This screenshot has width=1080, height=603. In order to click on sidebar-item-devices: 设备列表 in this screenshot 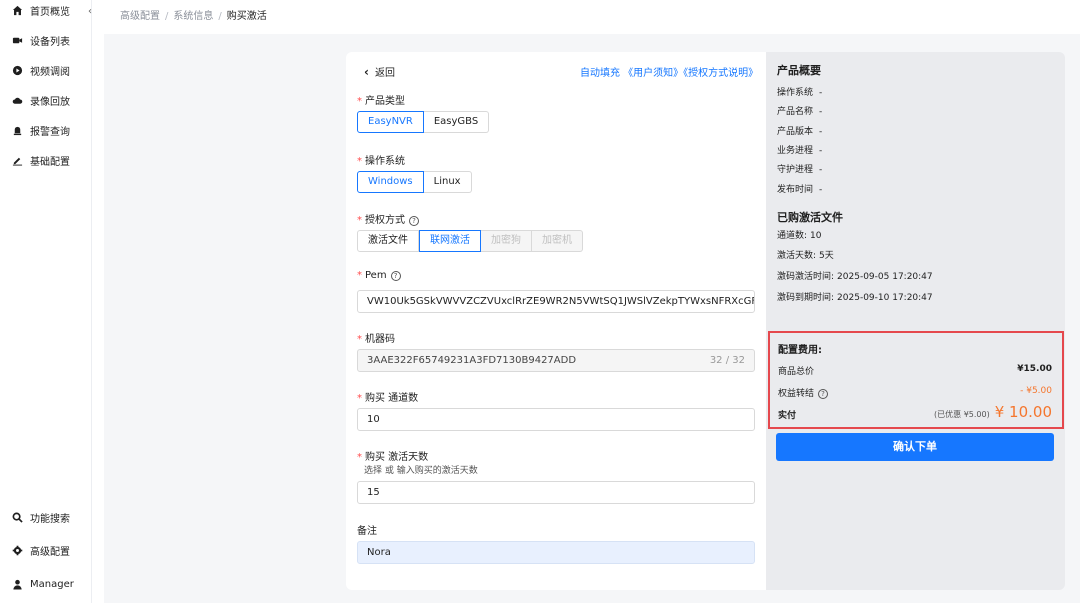, I will do `click(41, 40)`.